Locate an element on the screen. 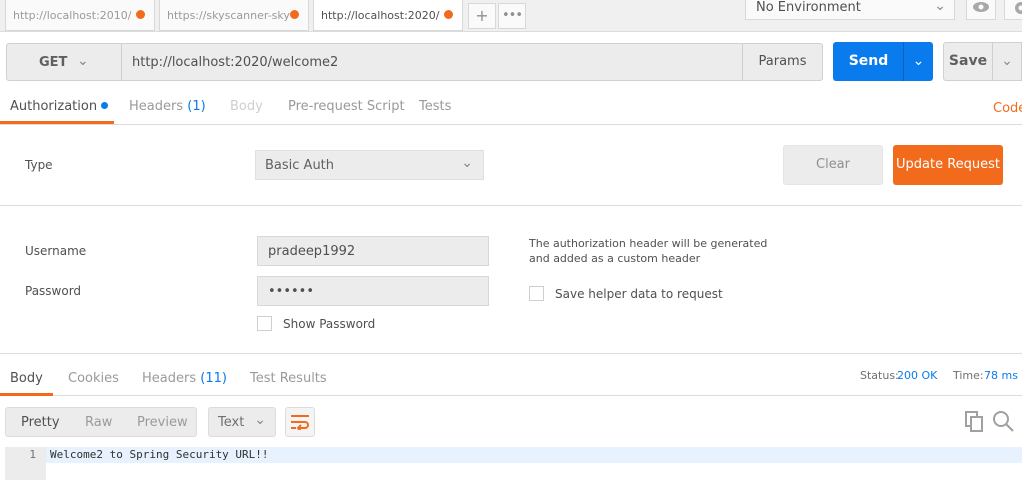  save-options-button: ⌄ is located at coordinates (1007, 61).